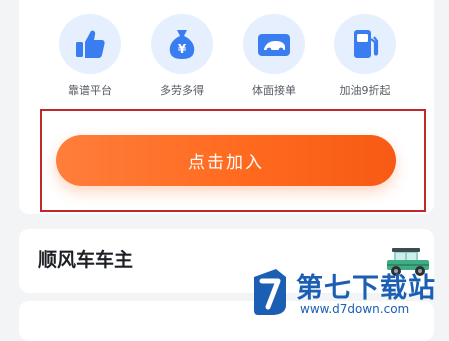 The height and width of the screenshot is (341, 449). Describe the element at coordinates (274, 90) in the screenshot. I see `benefit-label: 体面接单` at that location.